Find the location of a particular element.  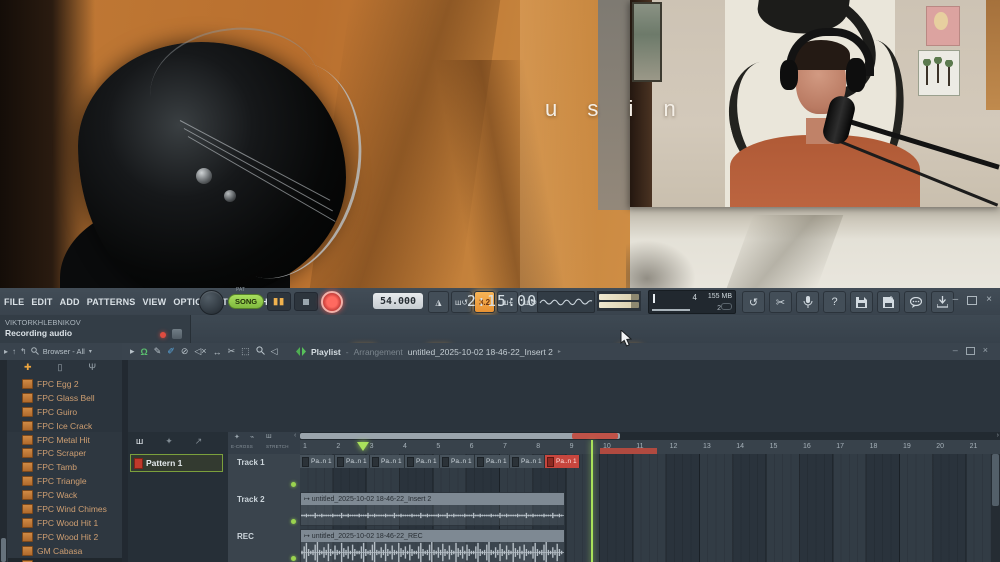

collapse-arrow-icon: ▸ is located at coordinates (6, 351).